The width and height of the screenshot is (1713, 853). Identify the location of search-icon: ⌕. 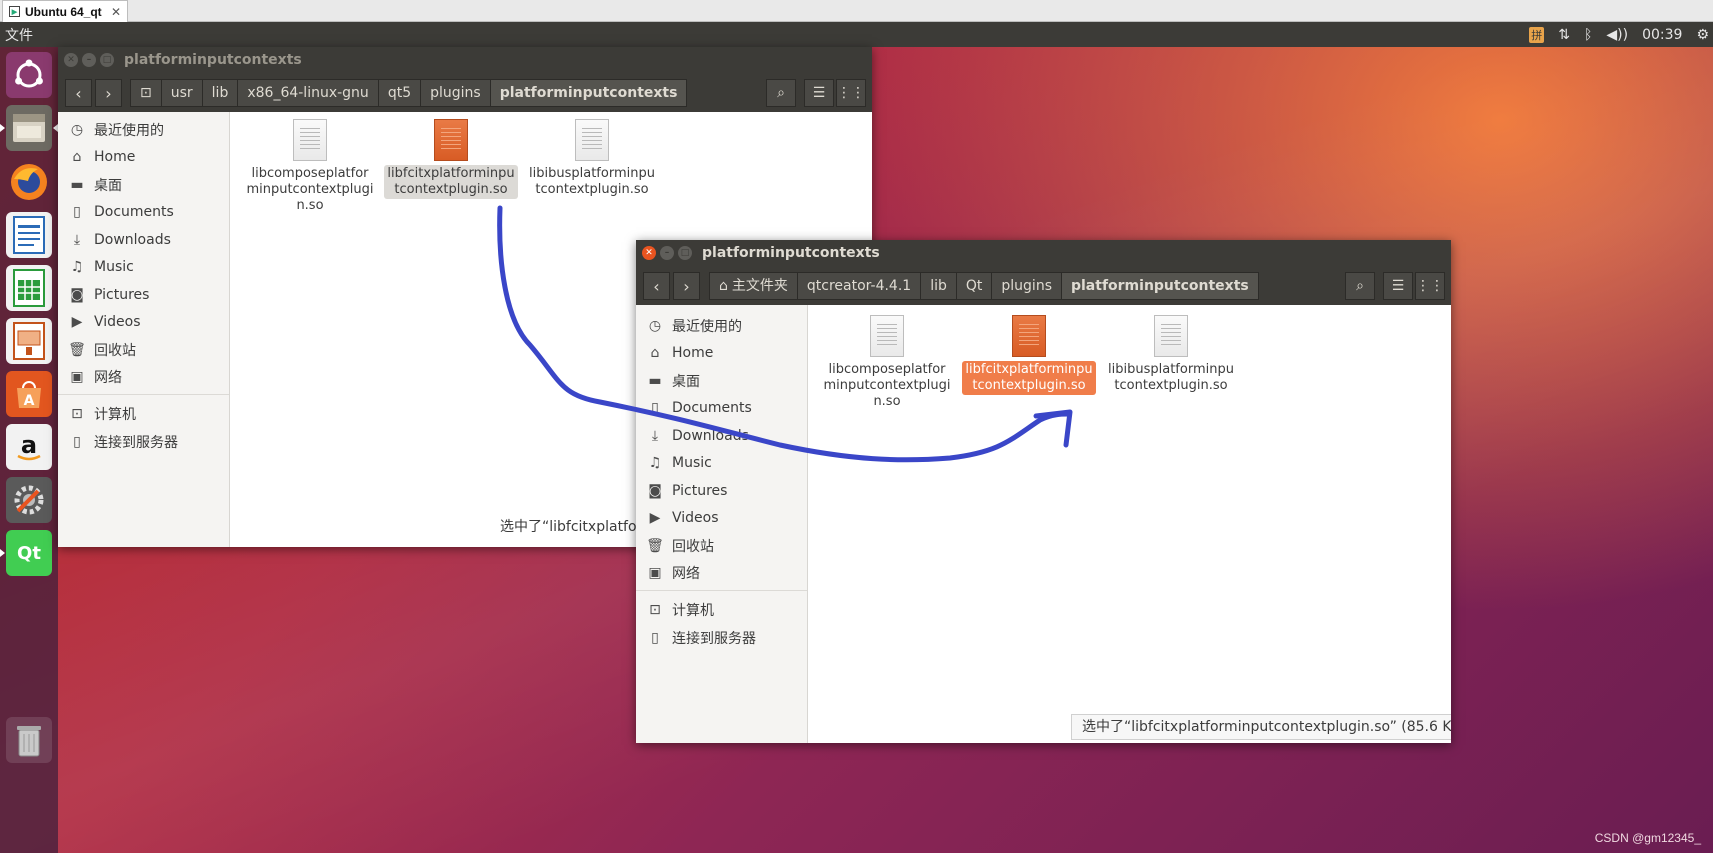
(781, 93).